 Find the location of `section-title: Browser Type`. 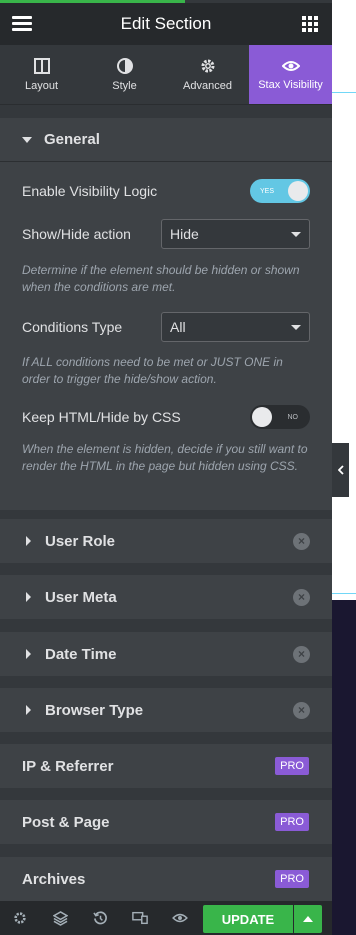

section-title: Browser Type is located at coordinates (94, 710).